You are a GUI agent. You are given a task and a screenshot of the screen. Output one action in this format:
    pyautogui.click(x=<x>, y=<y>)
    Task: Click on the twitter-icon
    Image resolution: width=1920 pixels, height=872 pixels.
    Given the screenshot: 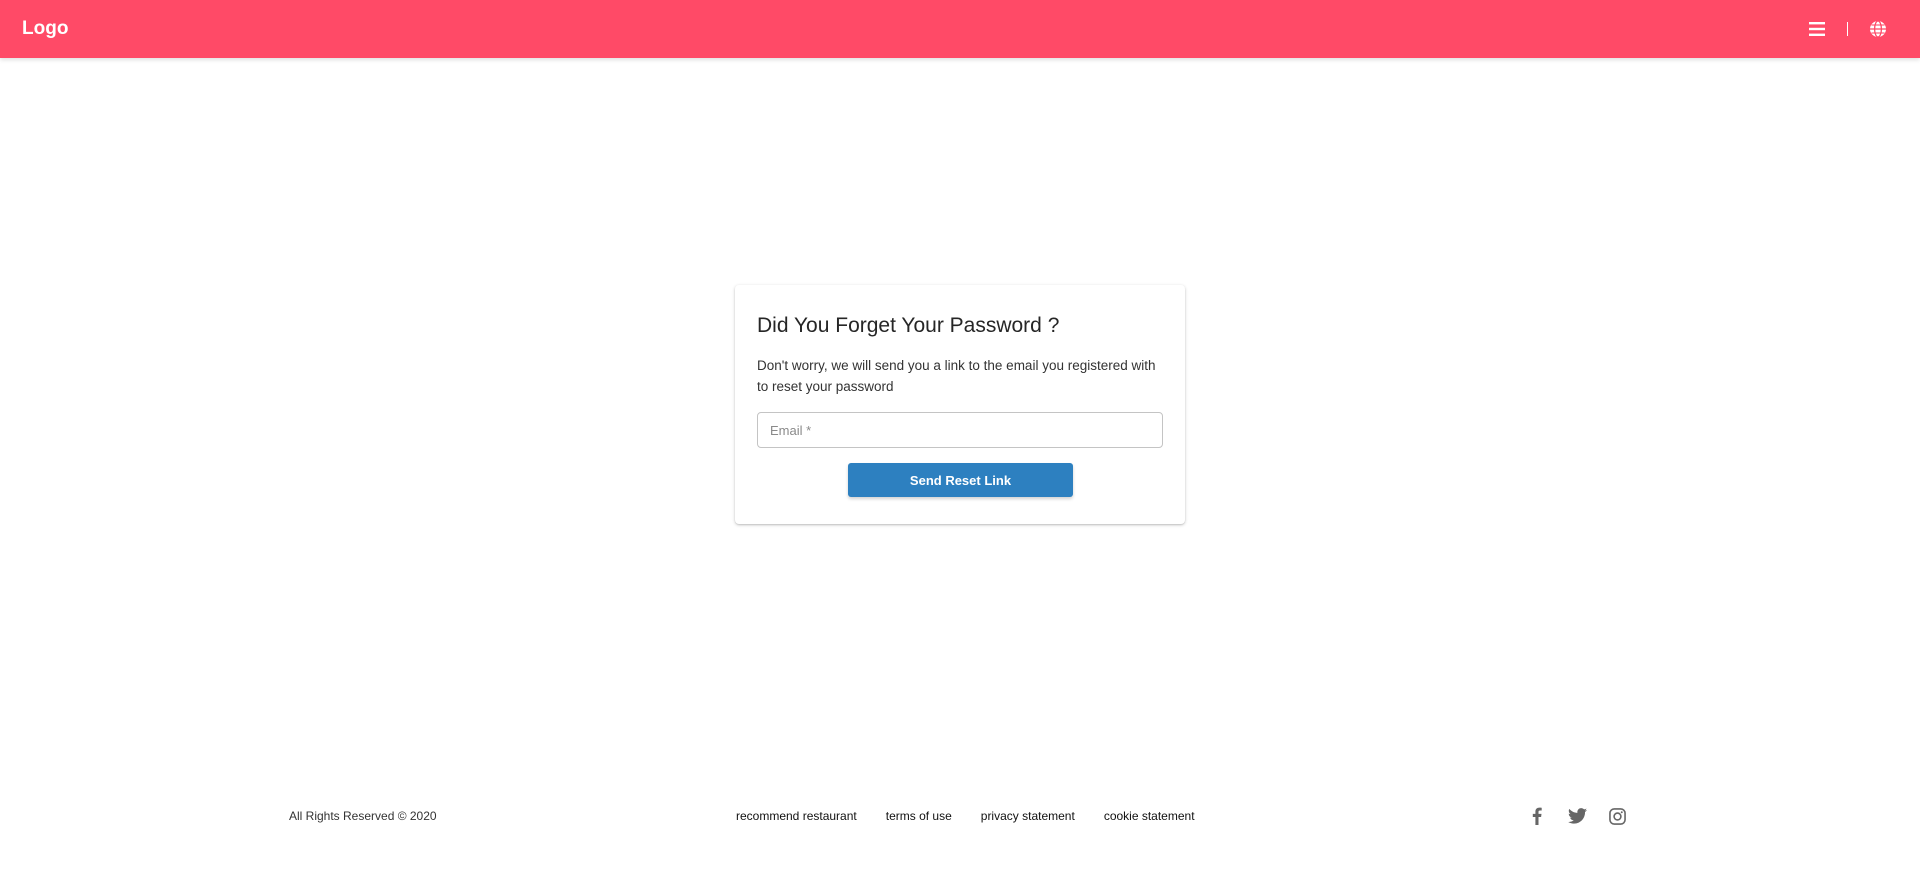 What is the action you would take?
    pyautogui.click(x=1577, y=816)
    